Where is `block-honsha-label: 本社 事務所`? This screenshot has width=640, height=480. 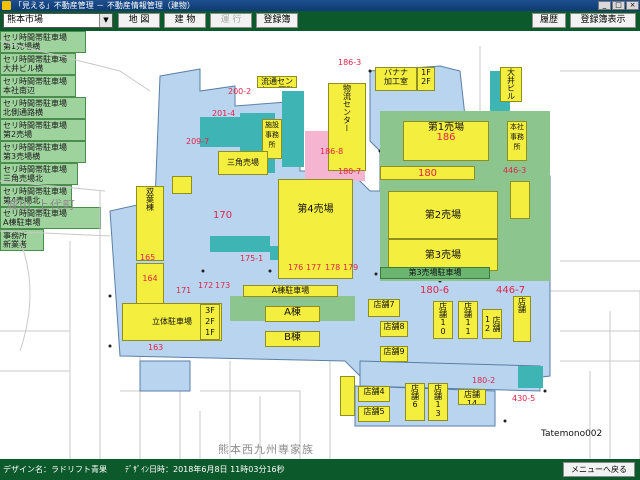
block-honsha-label: 本社 事務所 is located at coordinates (517, 137).